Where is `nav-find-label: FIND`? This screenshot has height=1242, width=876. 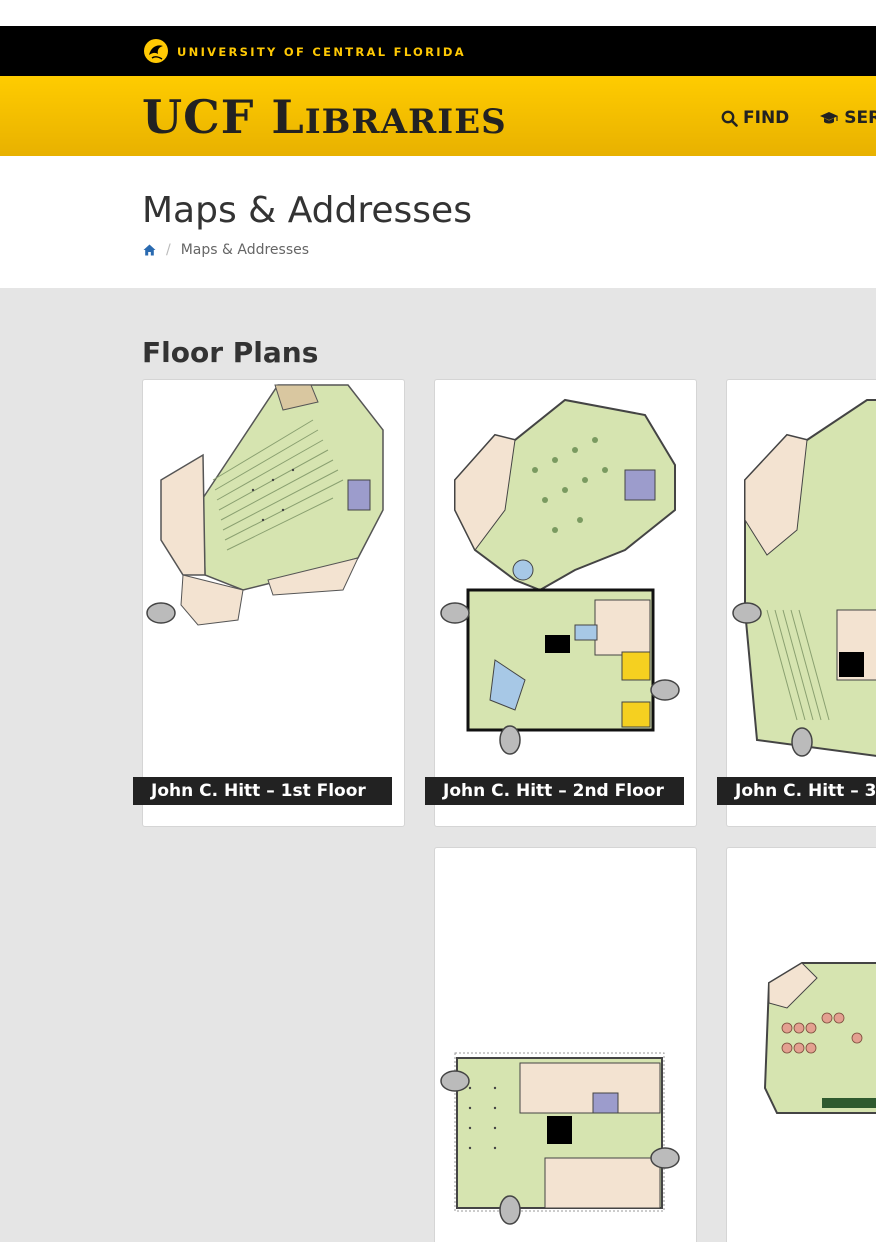 nav-find-label: FIND is located at coordinates (766, 118).